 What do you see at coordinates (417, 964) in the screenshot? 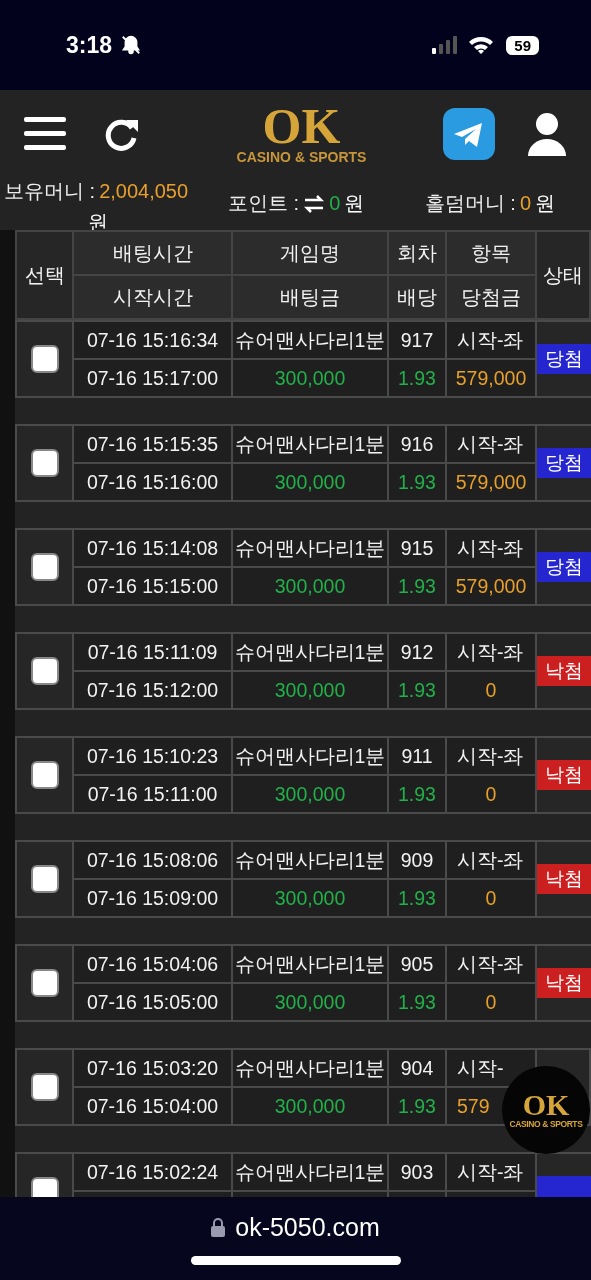
I see `table-cell: 905` at bounding box center [417, 964].